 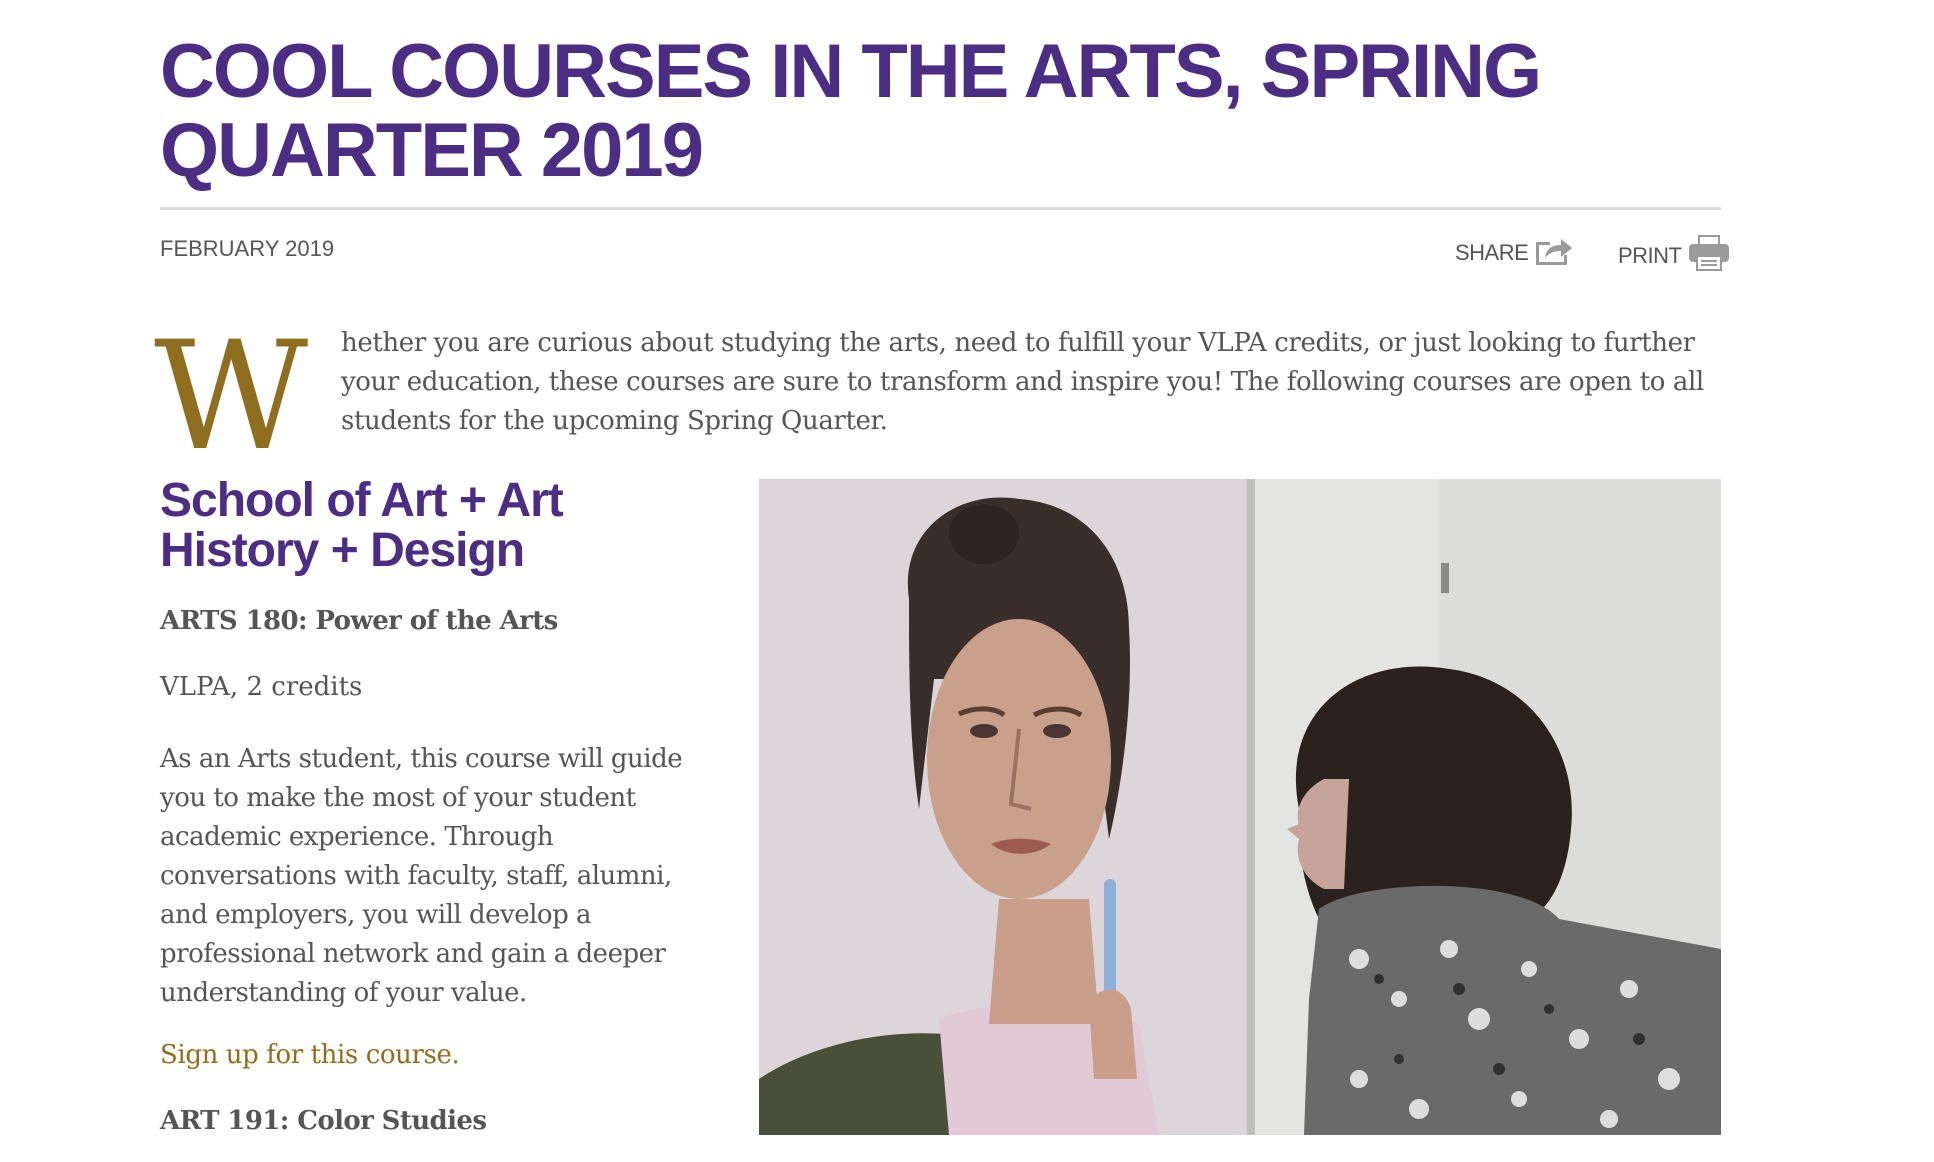 I want to click on publish-date: FEBRUARY 2019, so click(x=247, y=248).